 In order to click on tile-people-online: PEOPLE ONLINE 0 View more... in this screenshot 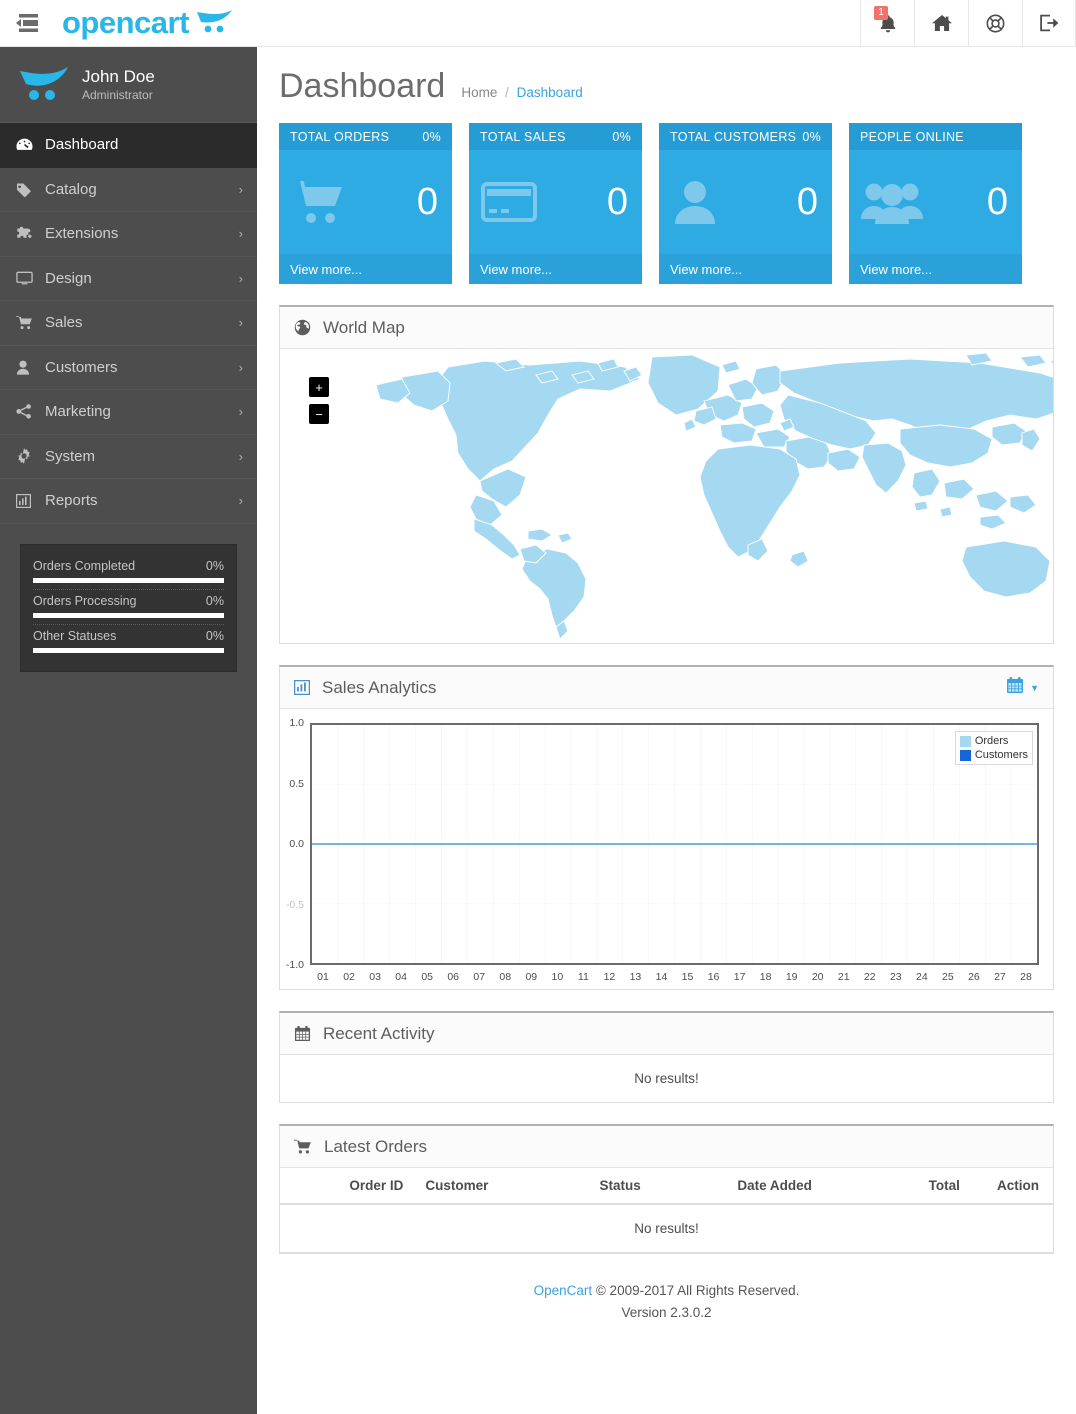, I will do `click(935, 203)`.